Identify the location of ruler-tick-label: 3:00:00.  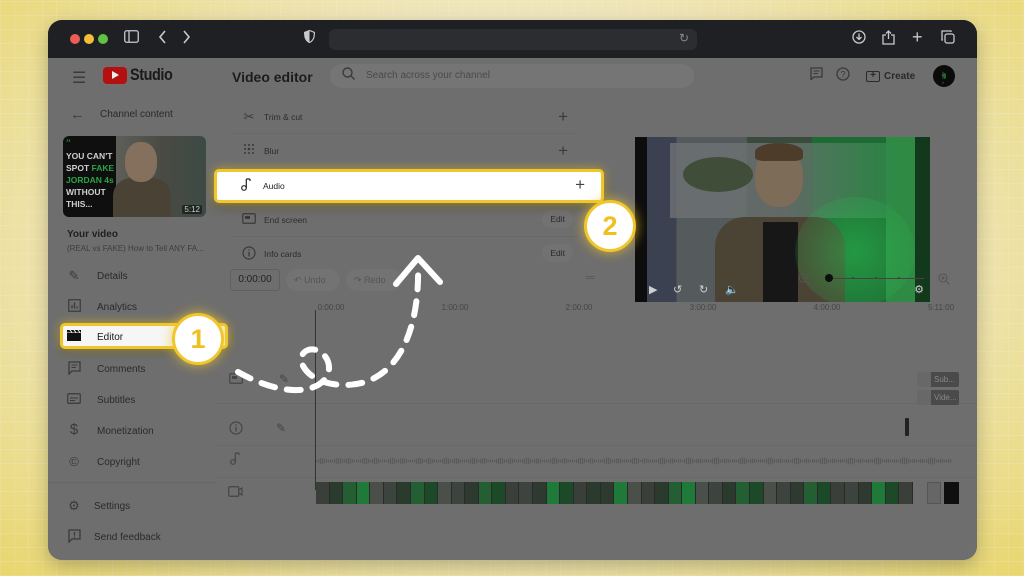
(703, 307).